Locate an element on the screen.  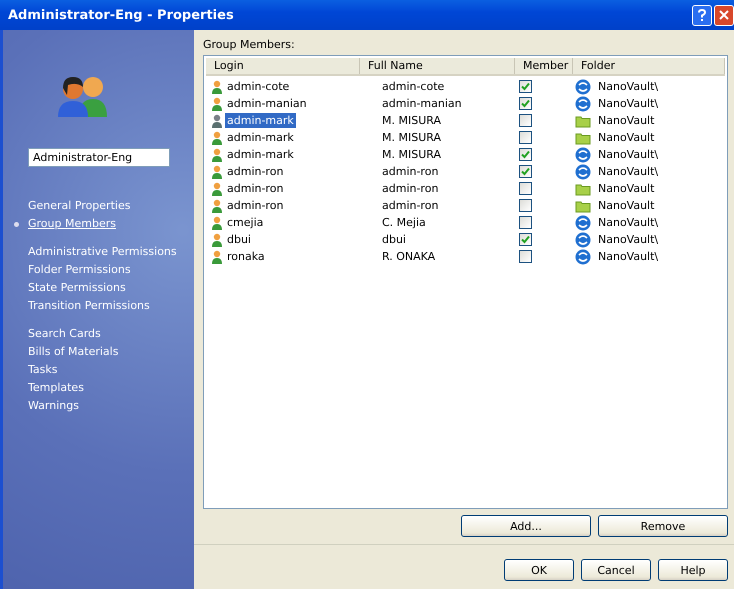
column-header: Folder is located at coordinates (649, 66).